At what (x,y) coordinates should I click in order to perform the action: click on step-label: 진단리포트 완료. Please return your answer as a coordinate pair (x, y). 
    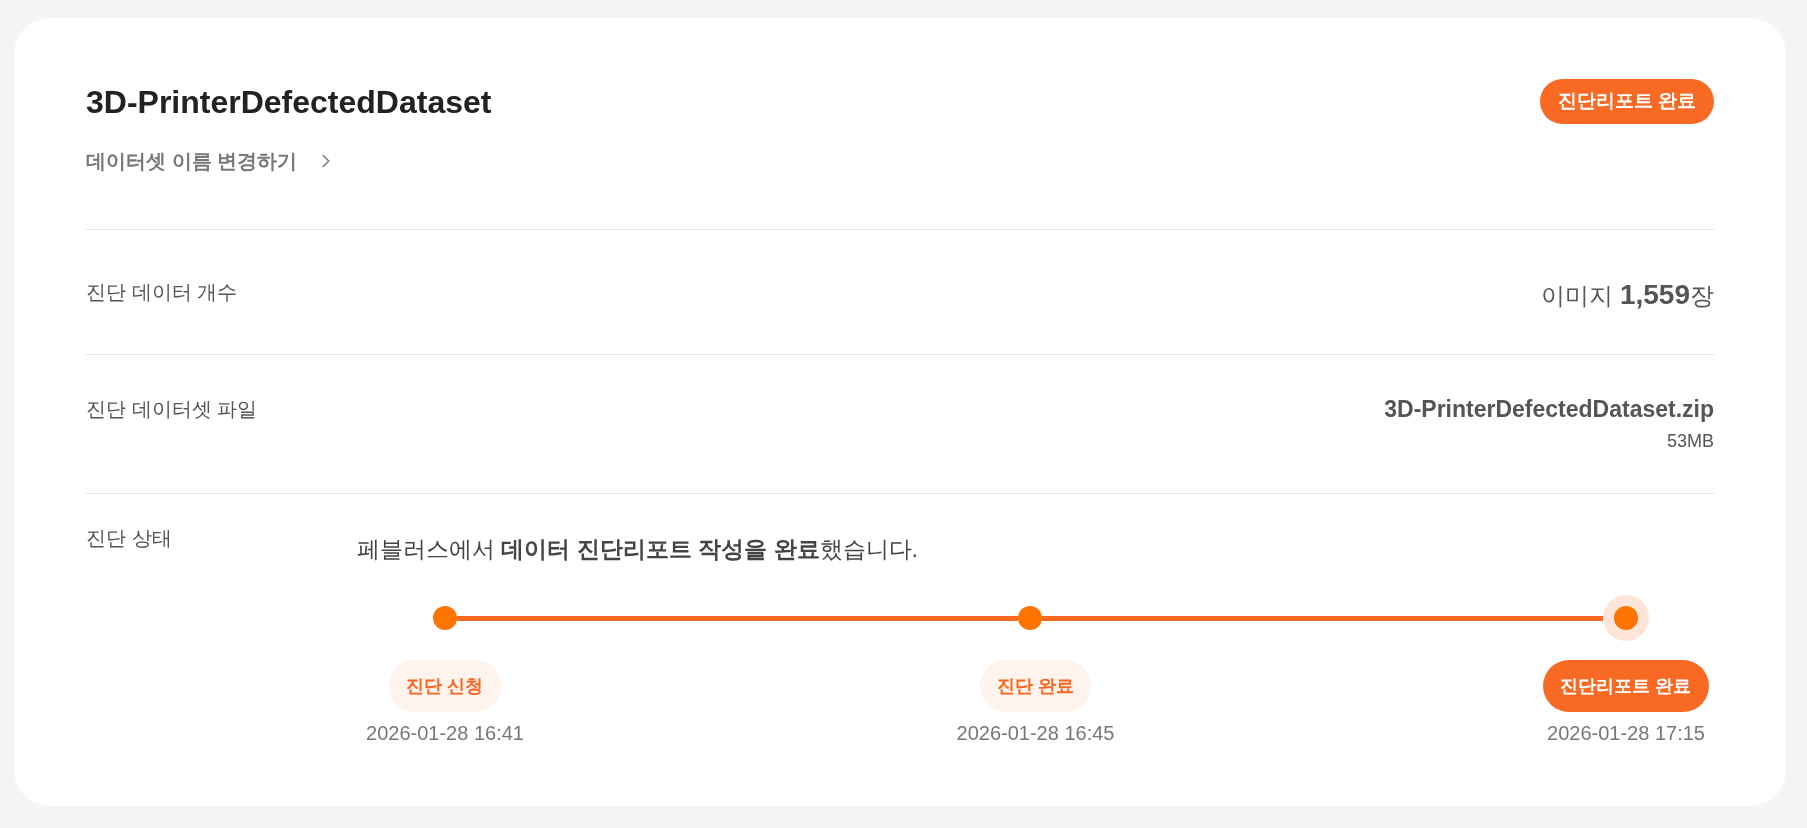
    Looking at the image, I should click on (1626, 686).